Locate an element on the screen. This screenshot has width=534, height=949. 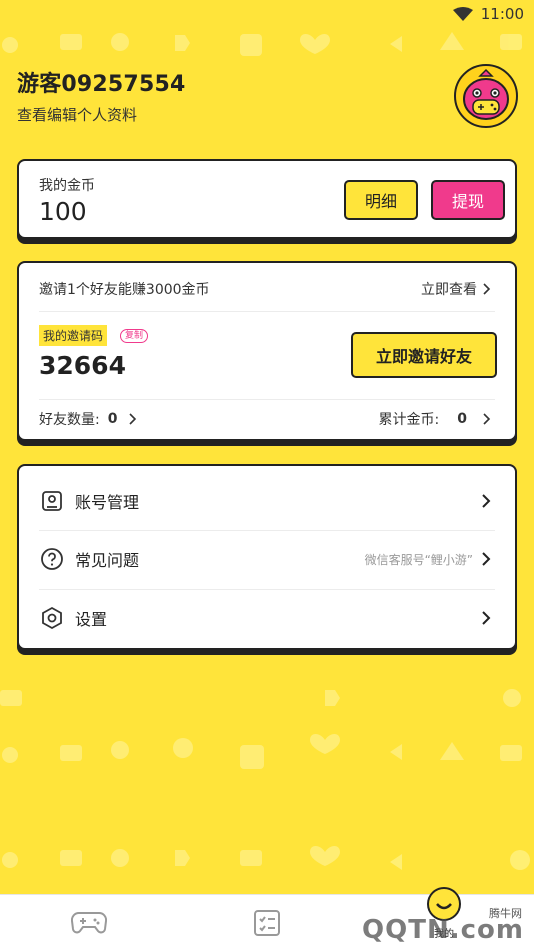
nav-tasks is located at coordinates (267, 922).